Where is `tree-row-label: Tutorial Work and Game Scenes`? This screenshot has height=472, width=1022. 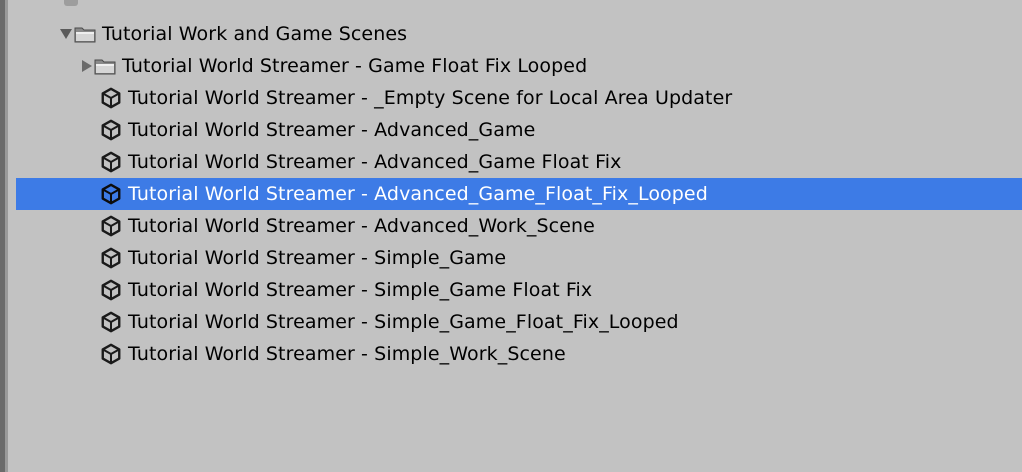 tree-row-label: Tutorial Work and Game Scenes is located at coordinates (255, 34).